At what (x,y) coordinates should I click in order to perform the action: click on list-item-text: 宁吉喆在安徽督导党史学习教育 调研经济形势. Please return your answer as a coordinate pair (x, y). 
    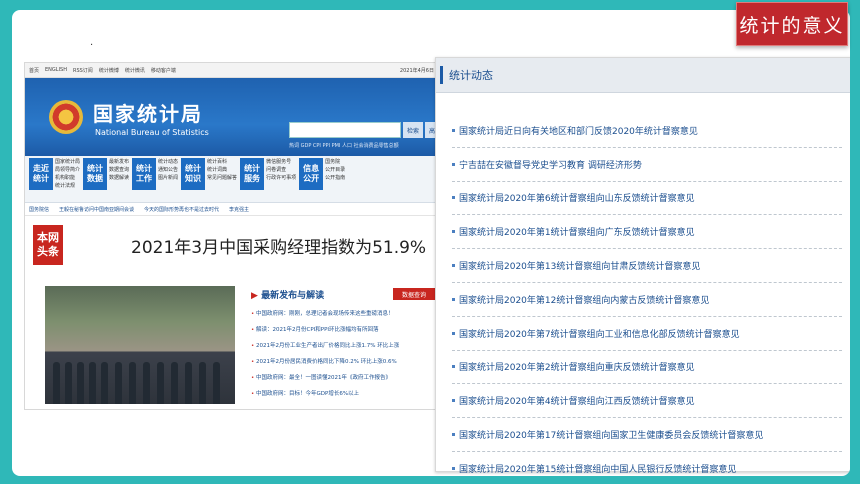
    Looking at the image, I should click on (550, 164).